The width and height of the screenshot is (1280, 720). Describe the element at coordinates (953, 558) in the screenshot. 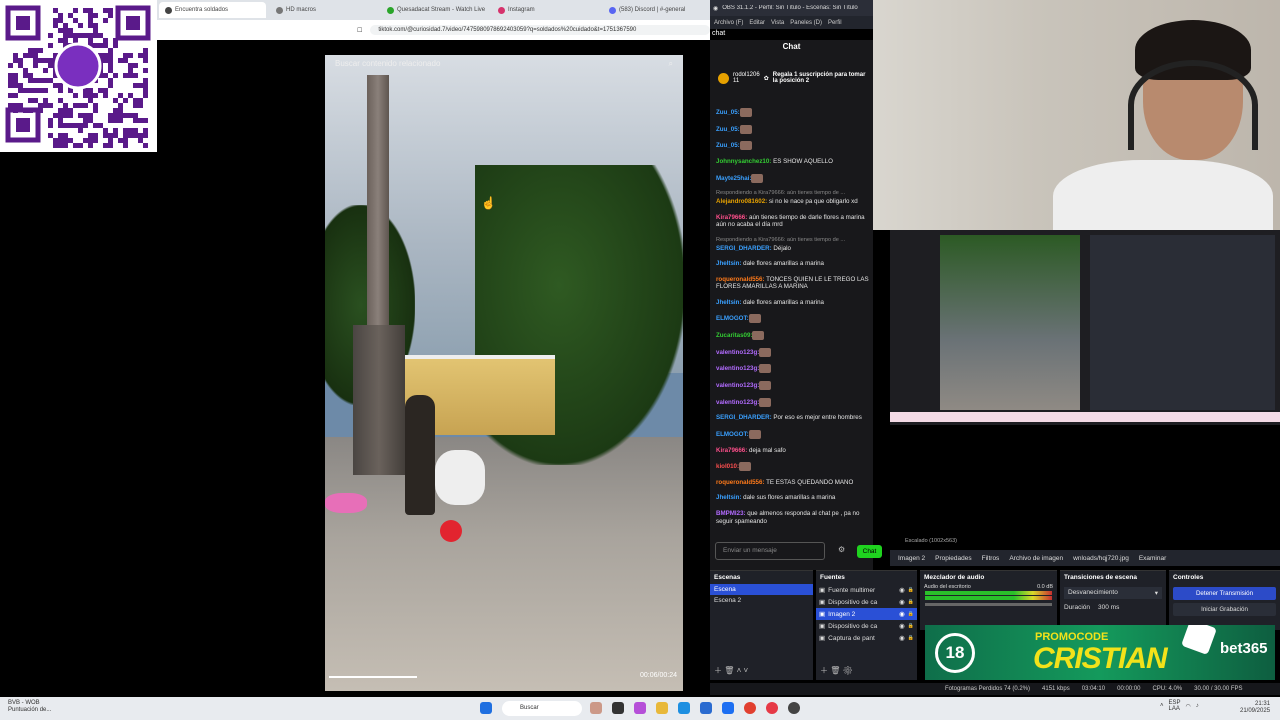

I see `source-toolbar-item: Propiedades` at that location.